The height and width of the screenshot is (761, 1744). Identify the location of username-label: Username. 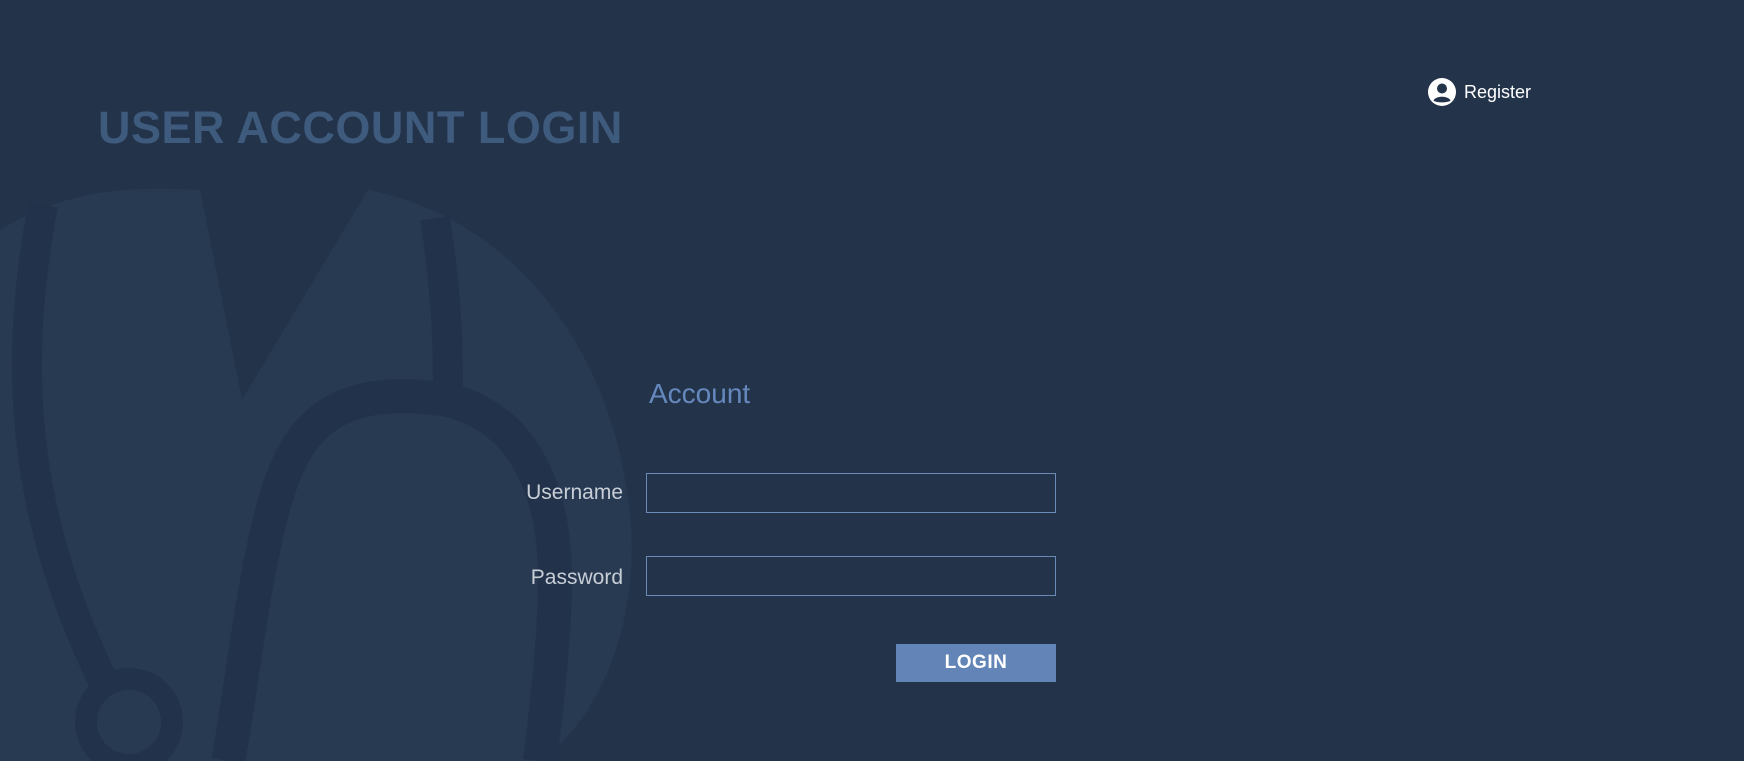
(574, 492).